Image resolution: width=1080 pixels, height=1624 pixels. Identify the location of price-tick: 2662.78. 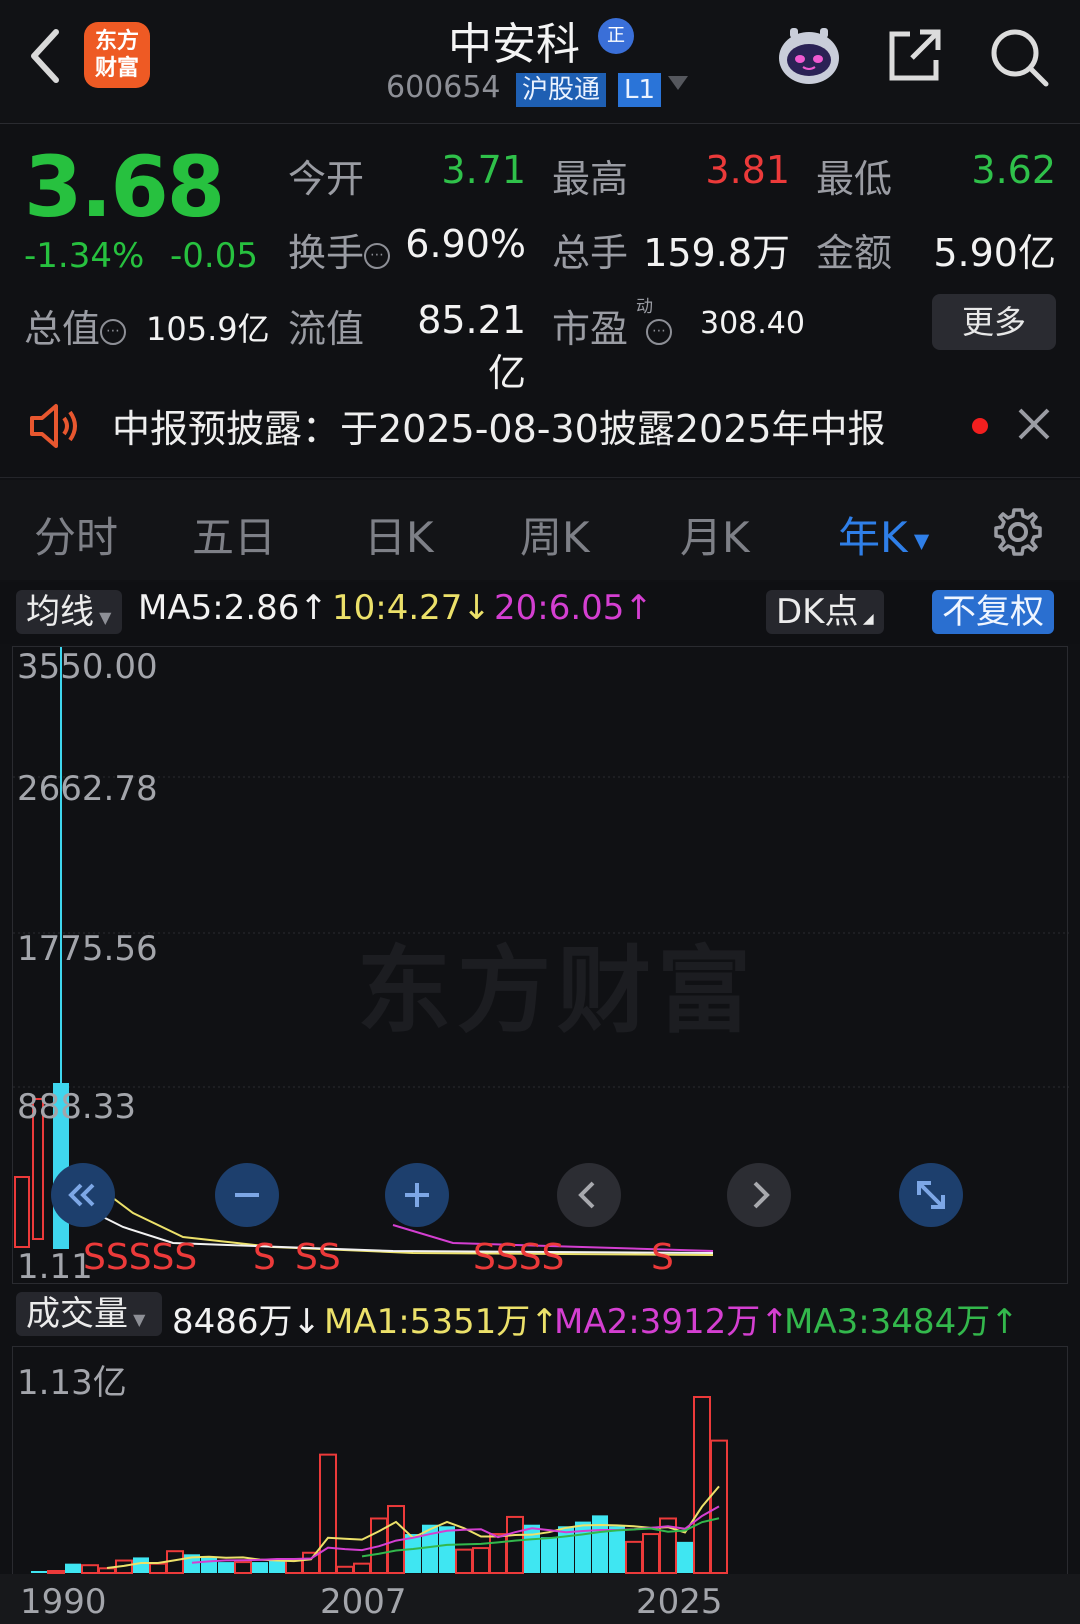
(87, 789).